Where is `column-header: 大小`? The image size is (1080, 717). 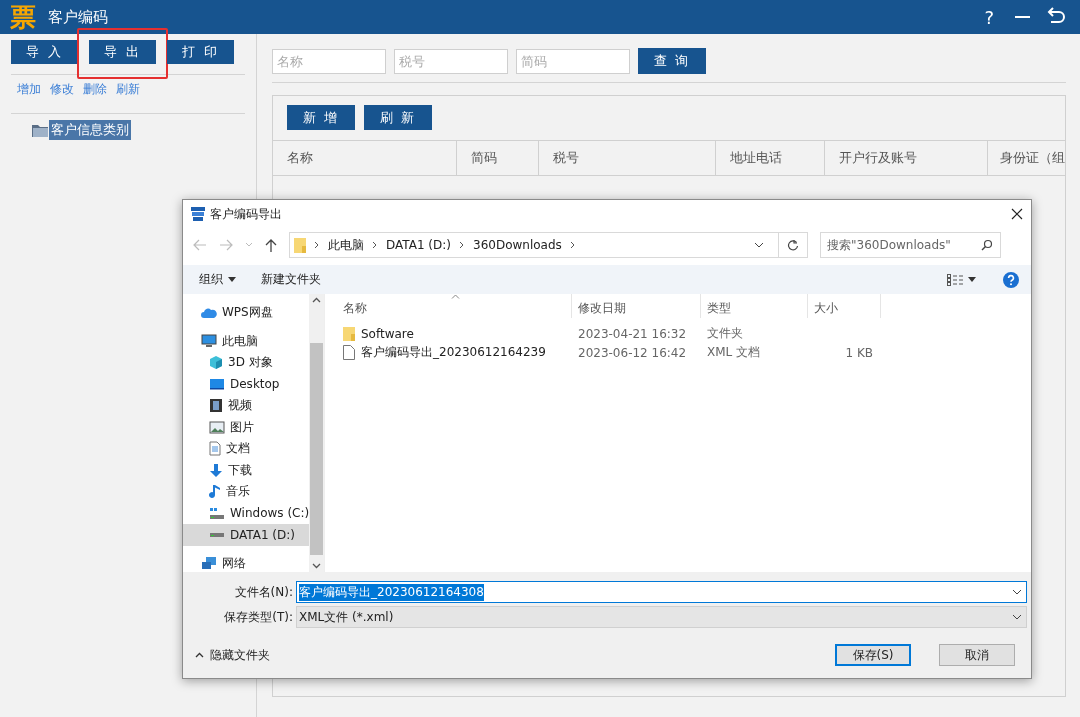 column-header: 大小 is located at coordinates (844, 306).